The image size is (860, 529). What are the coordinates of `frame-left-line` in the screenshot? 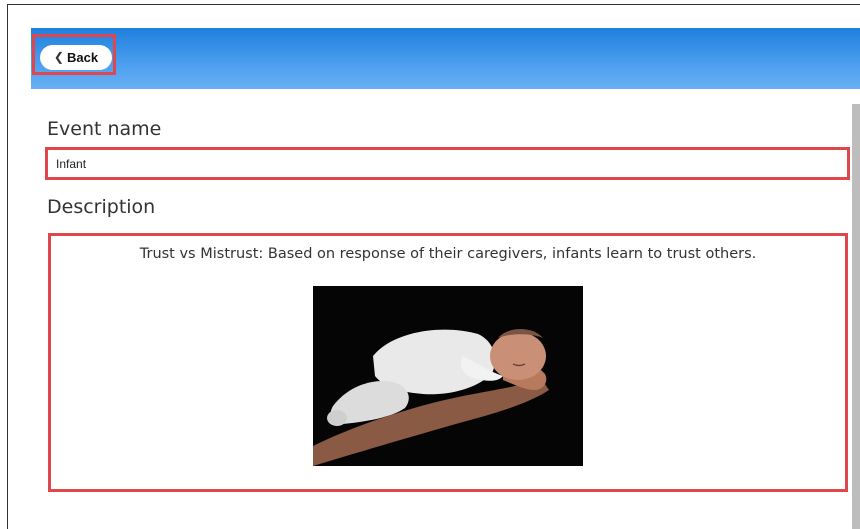 It's located at (7, 266).